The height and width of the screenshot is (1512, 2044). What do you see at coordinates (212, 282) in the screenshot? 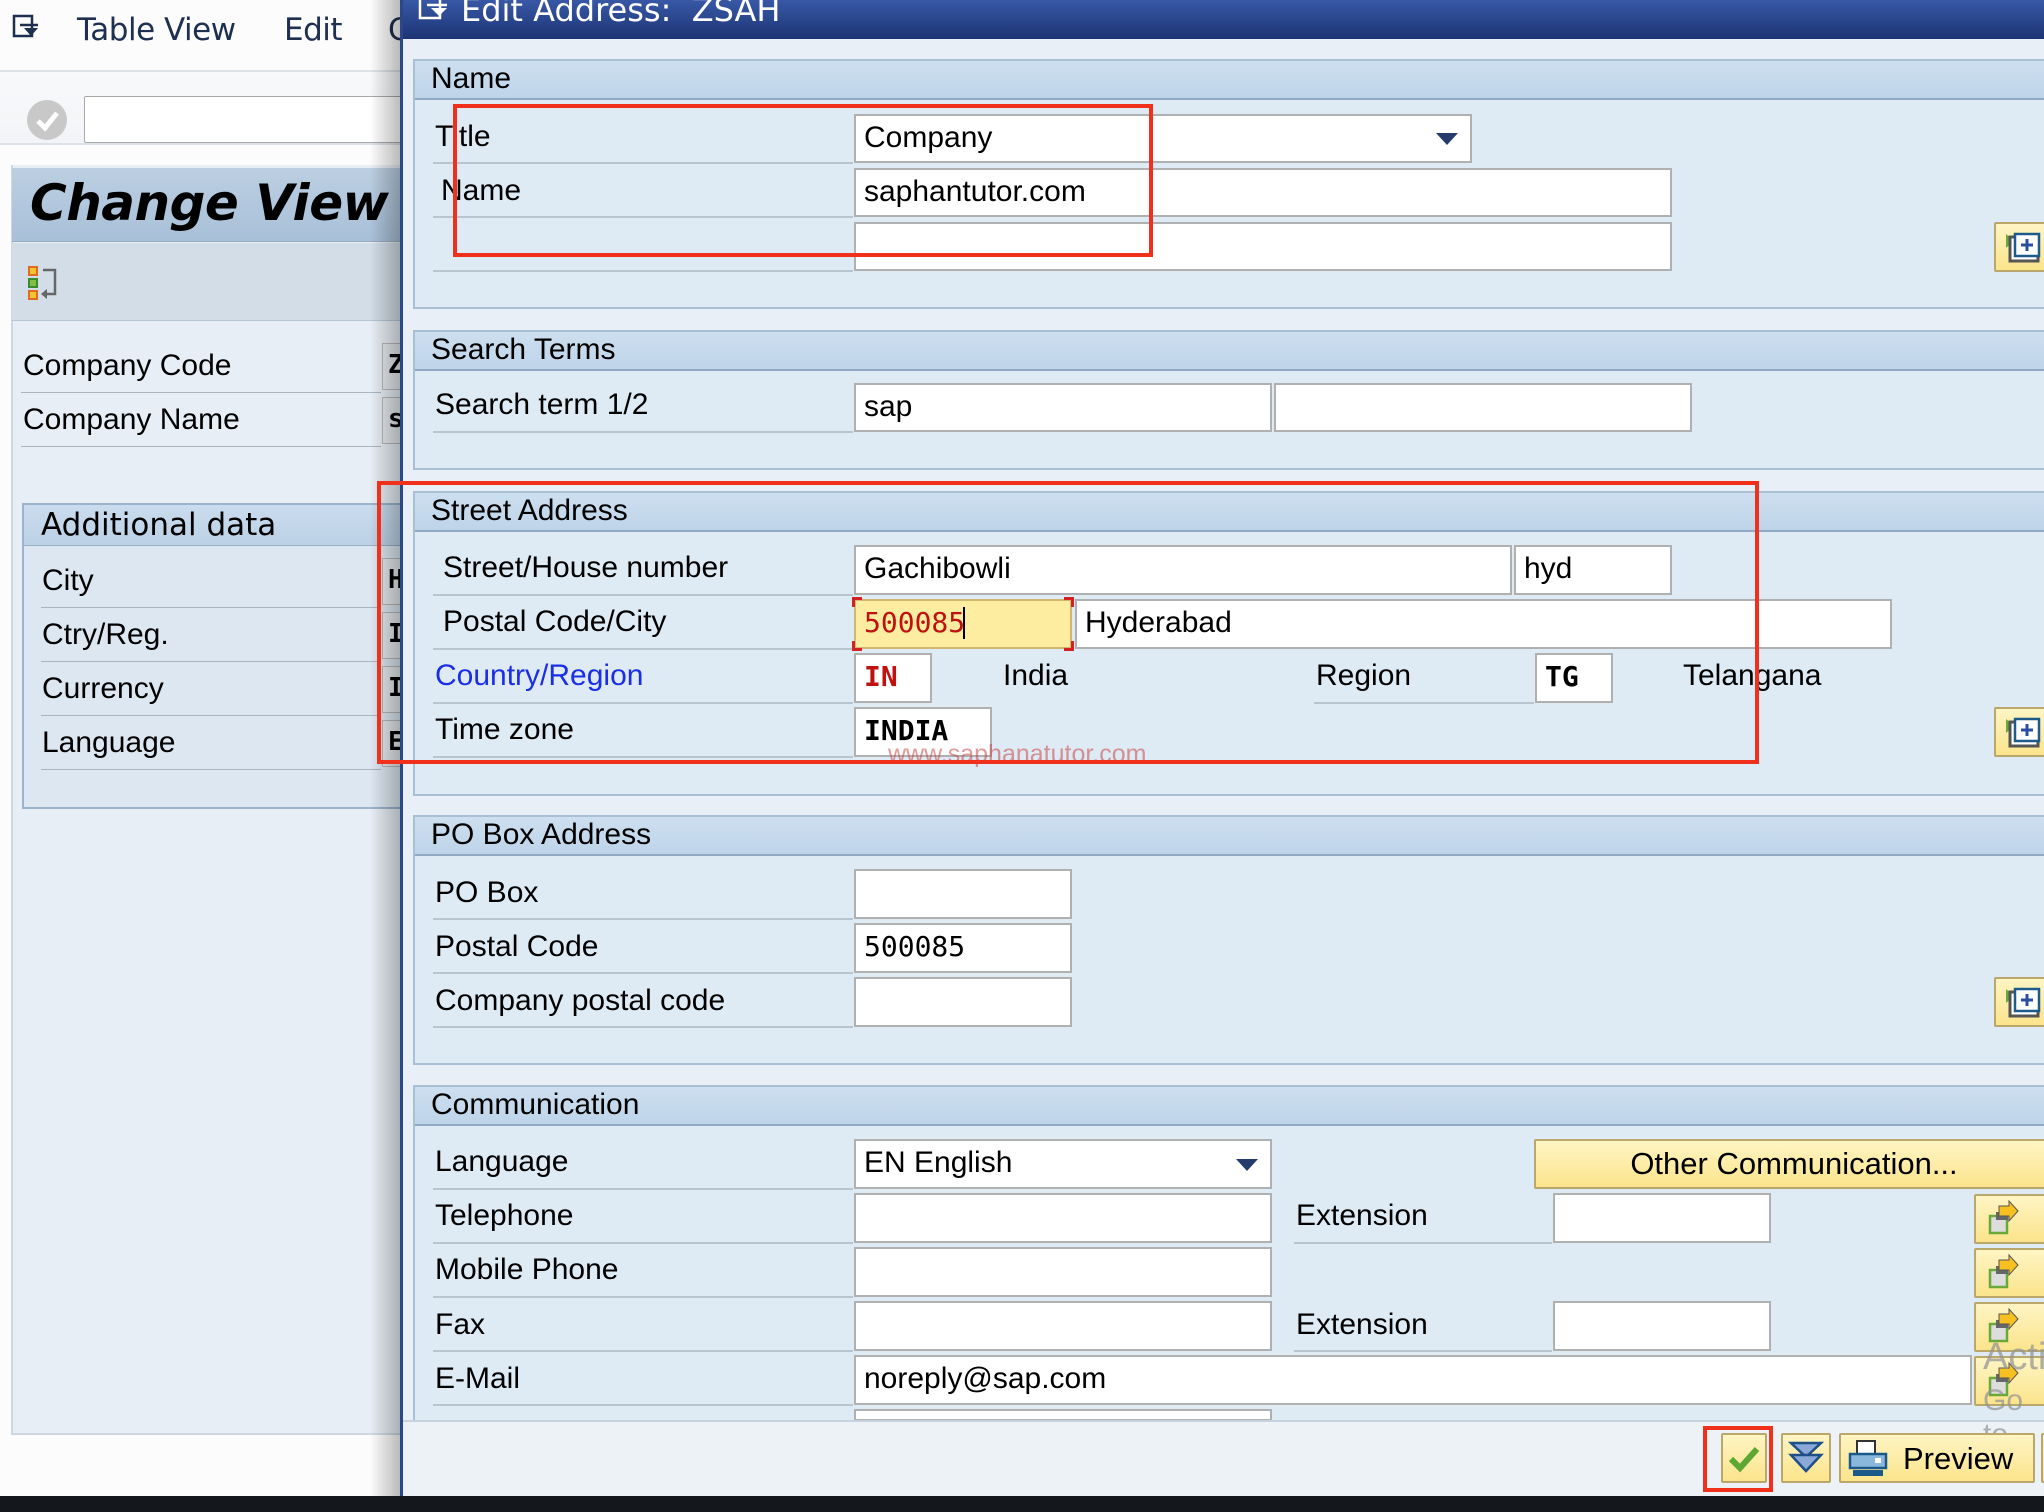
I see `background-application-toolbar` at bounding box center [212, 282].